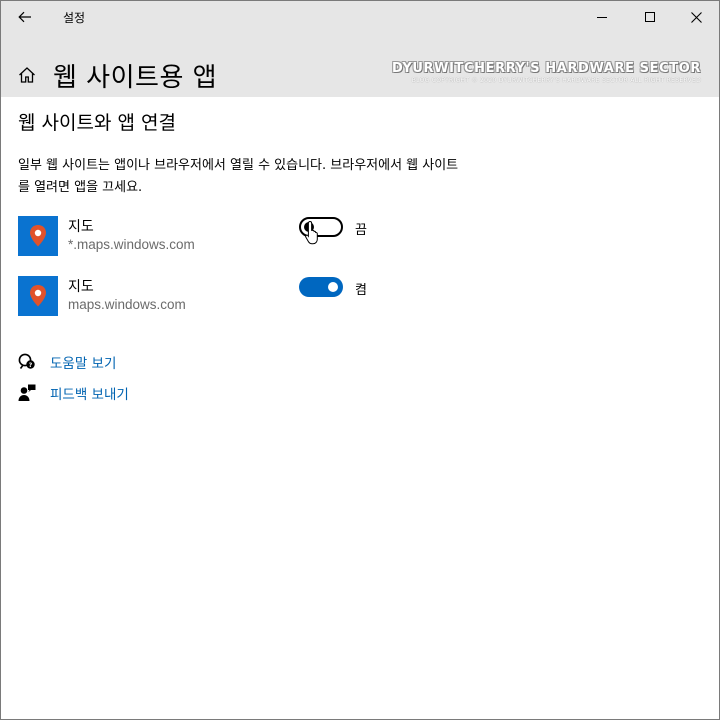 This screenshot has width=720, height=720. Describe the element at coordinates (321, 287) in the screenshot. I see `toggle-switch-on` at that location.